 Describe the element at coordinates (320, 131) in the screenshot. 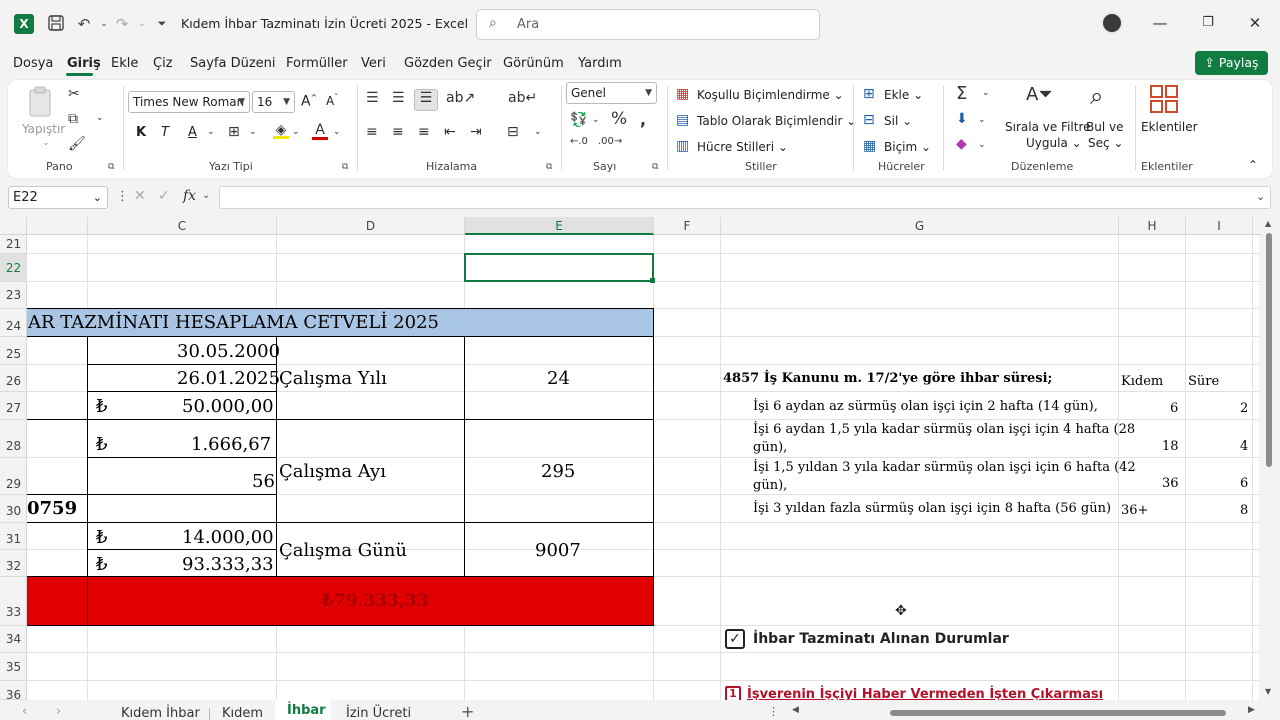

I see `font-color-icon: A` at that location.